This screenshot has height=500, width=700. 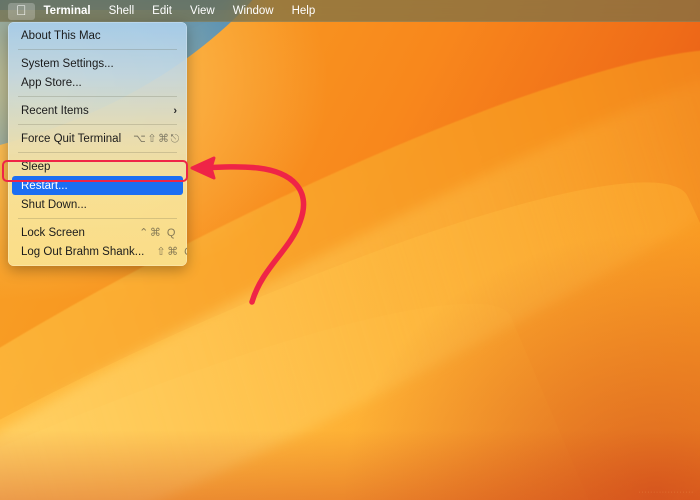 What do you see at coordinates (67, 11) in the screenshot?
I see `menubar-item-terminal: Terminal` at bounding box center [67, 11].